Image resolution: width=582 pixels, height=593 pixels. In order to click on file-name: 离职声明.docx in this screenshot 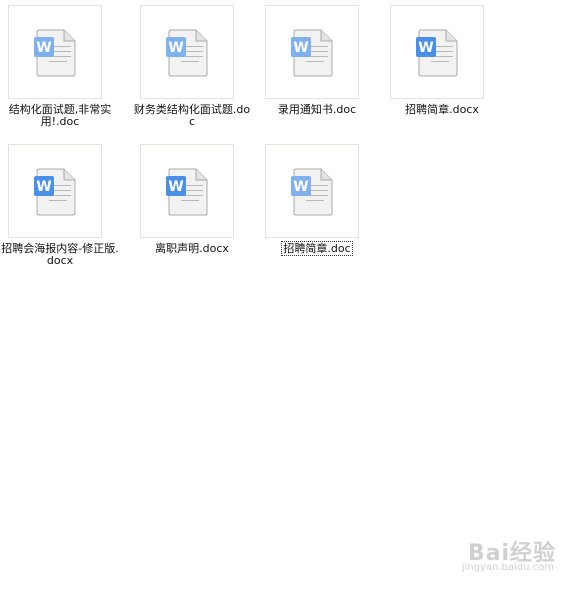, I will do `click(192, 249)`.